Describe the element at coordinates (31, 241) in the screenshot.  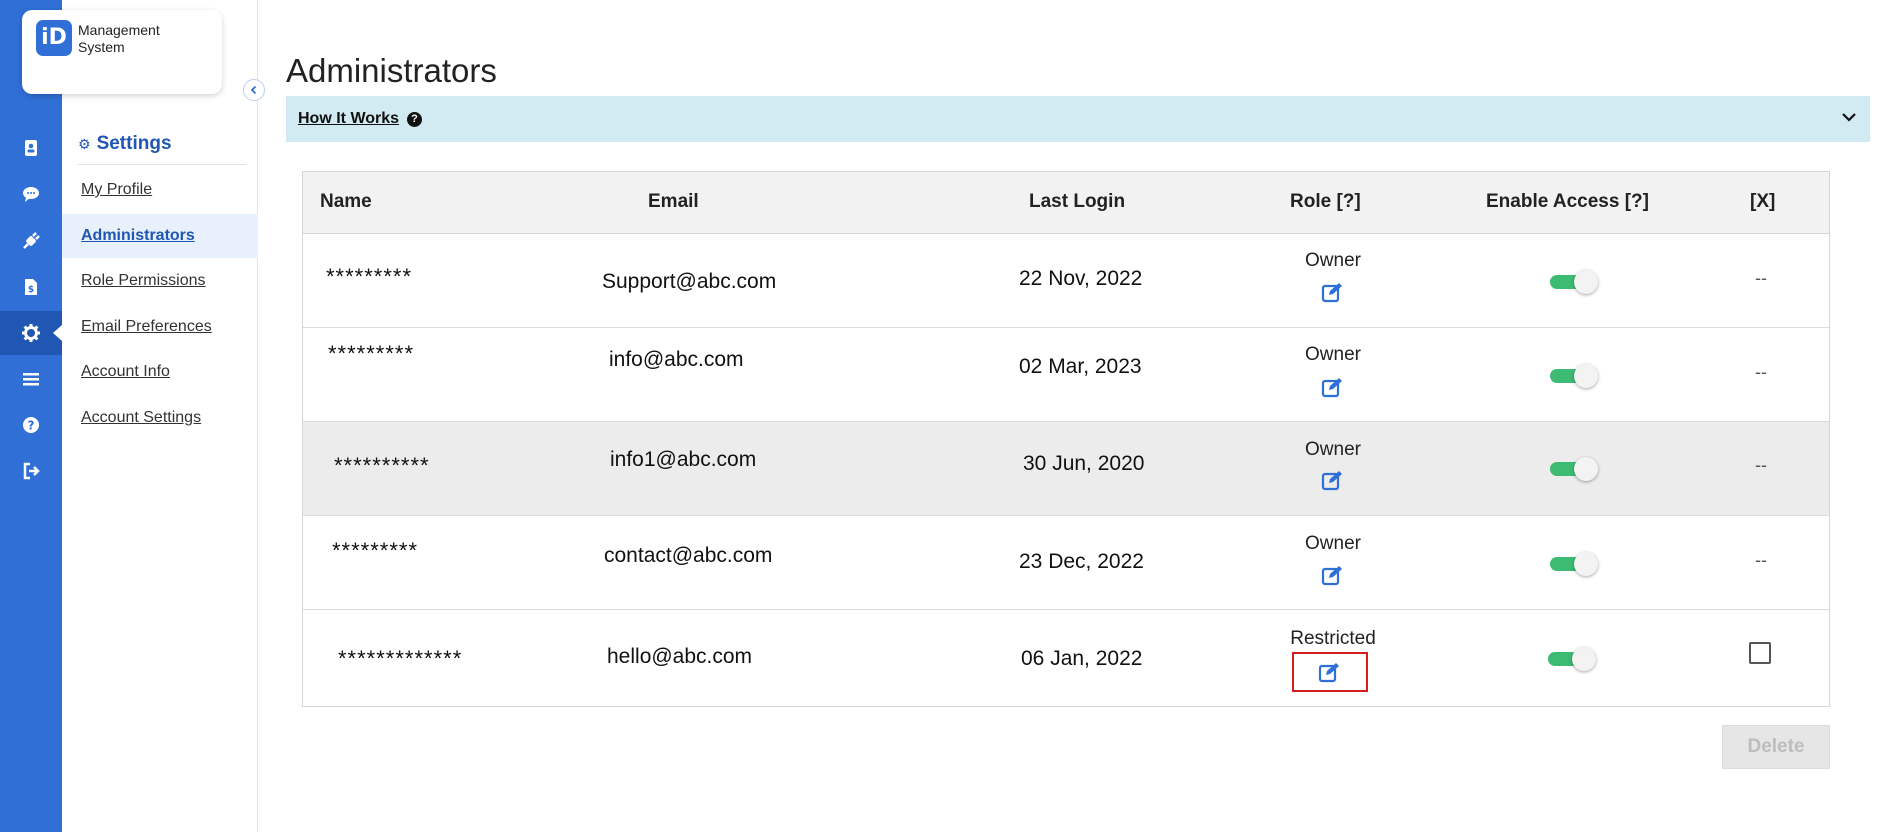
I see `plug-icon` at that location.